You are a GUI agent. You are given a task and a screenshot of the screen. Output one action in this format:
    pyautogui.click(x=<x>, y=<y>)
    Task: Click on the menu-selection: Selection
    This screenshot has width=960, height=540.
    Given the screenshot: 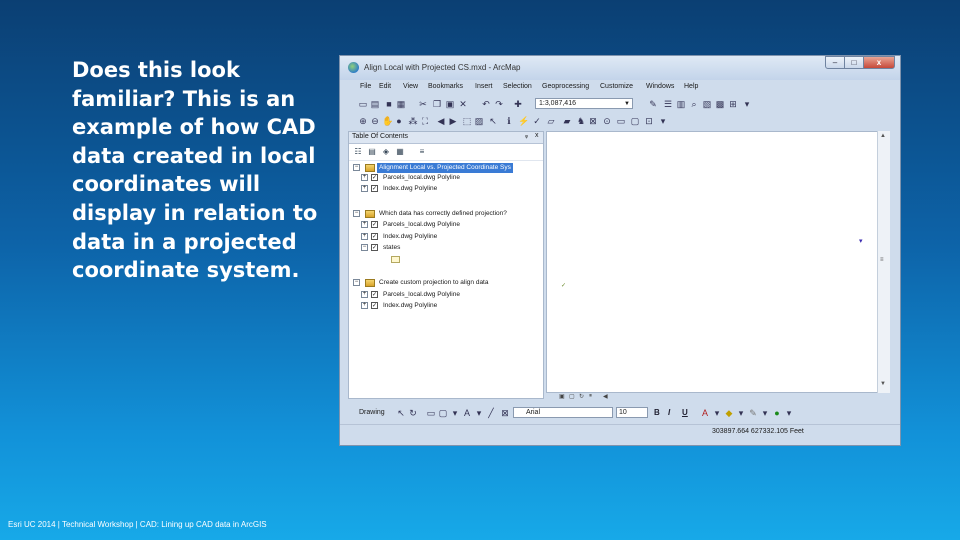 What is the action you would take?
    pyautogui.click(x=517, y=86)
    